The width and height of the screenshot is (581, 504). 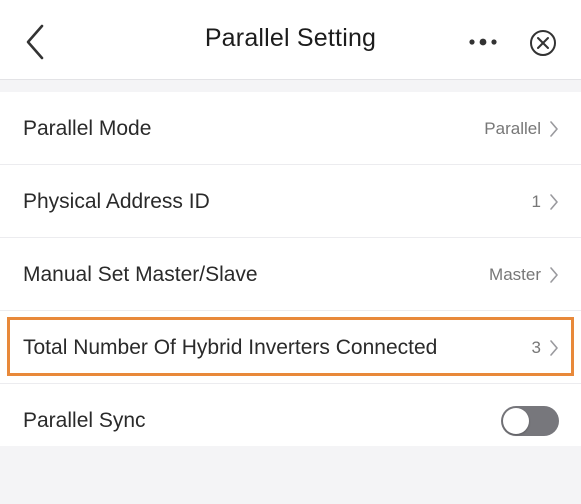 I want to click on more-dots-icon, so click(x=483, y=42).